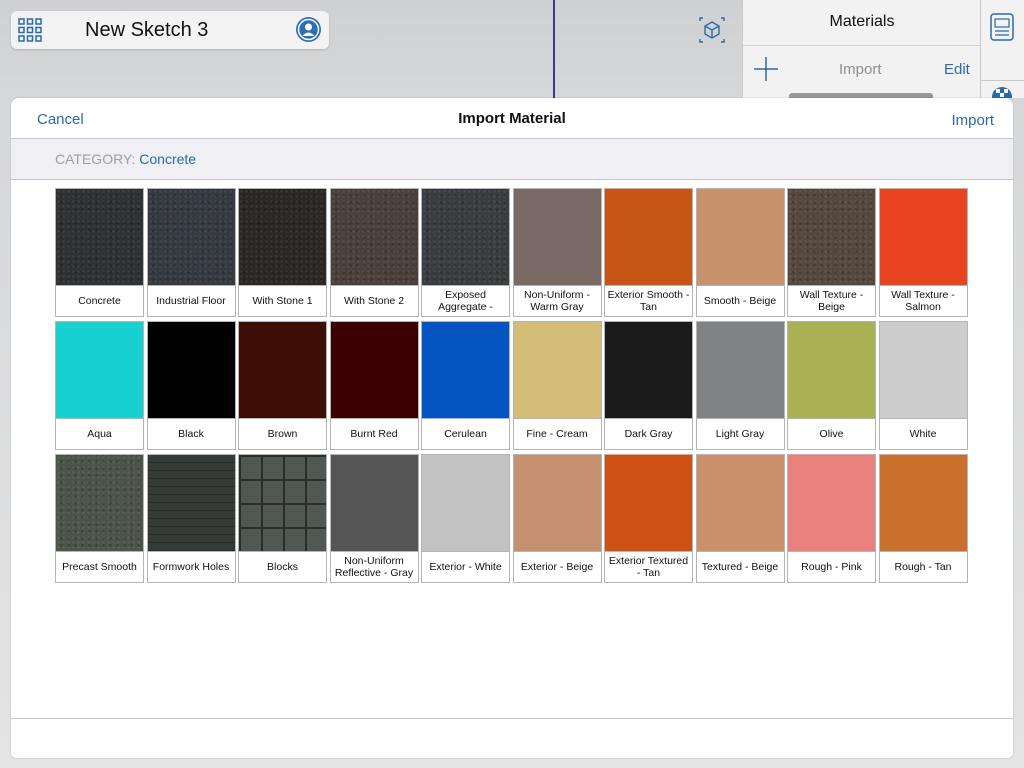 The image size is (1024, 768). Describe the element at coordinates (923, 434) in the screenshot. I see `material-name: White` at that location.